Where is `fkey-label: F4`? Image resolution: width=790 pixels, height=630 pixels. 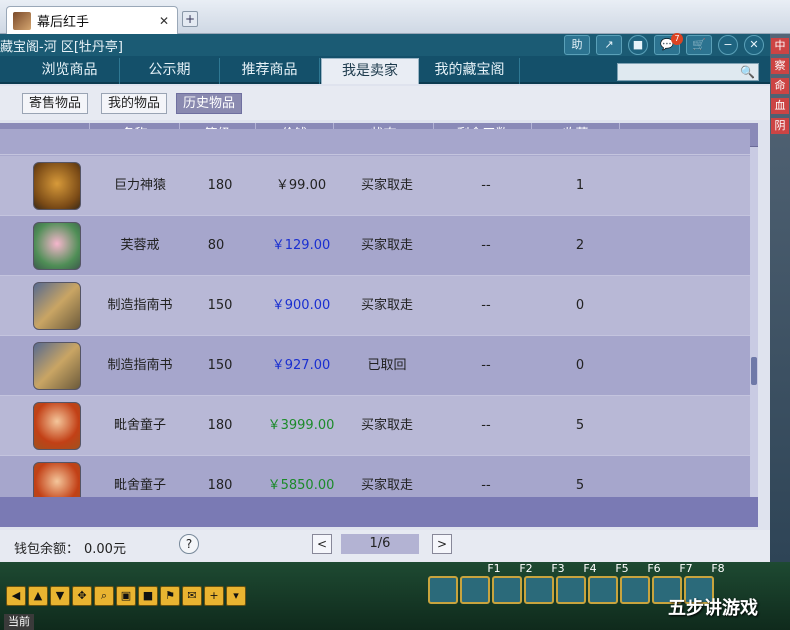
fkey-label: F4 is located at coordinates (590, 568).